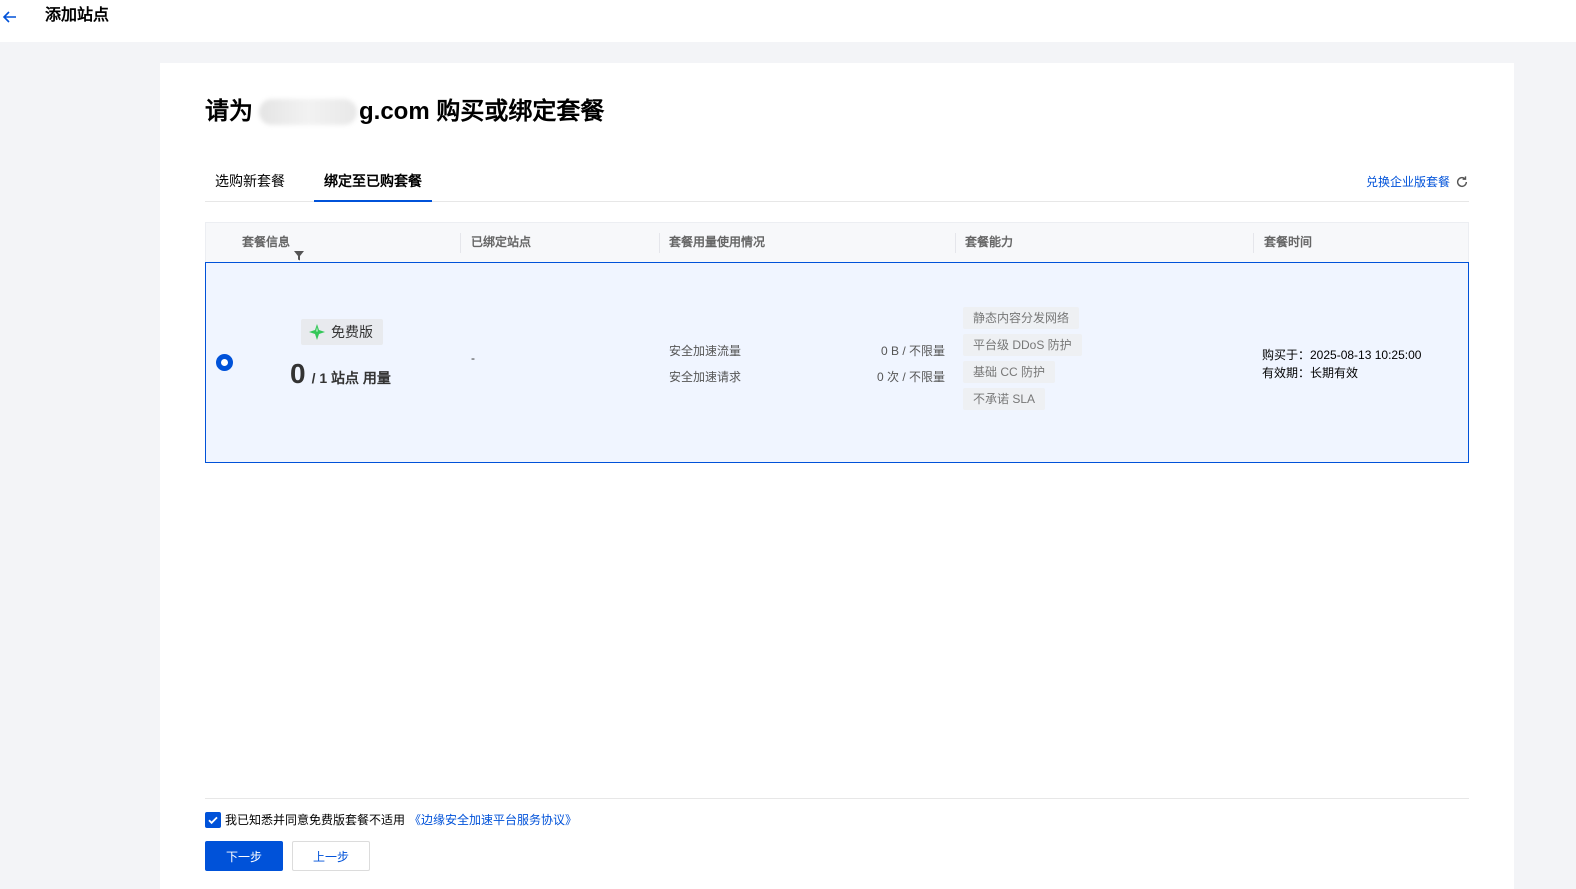  I want to click on site-usage: 0 / 1 站点 用量, so click(340, 374).